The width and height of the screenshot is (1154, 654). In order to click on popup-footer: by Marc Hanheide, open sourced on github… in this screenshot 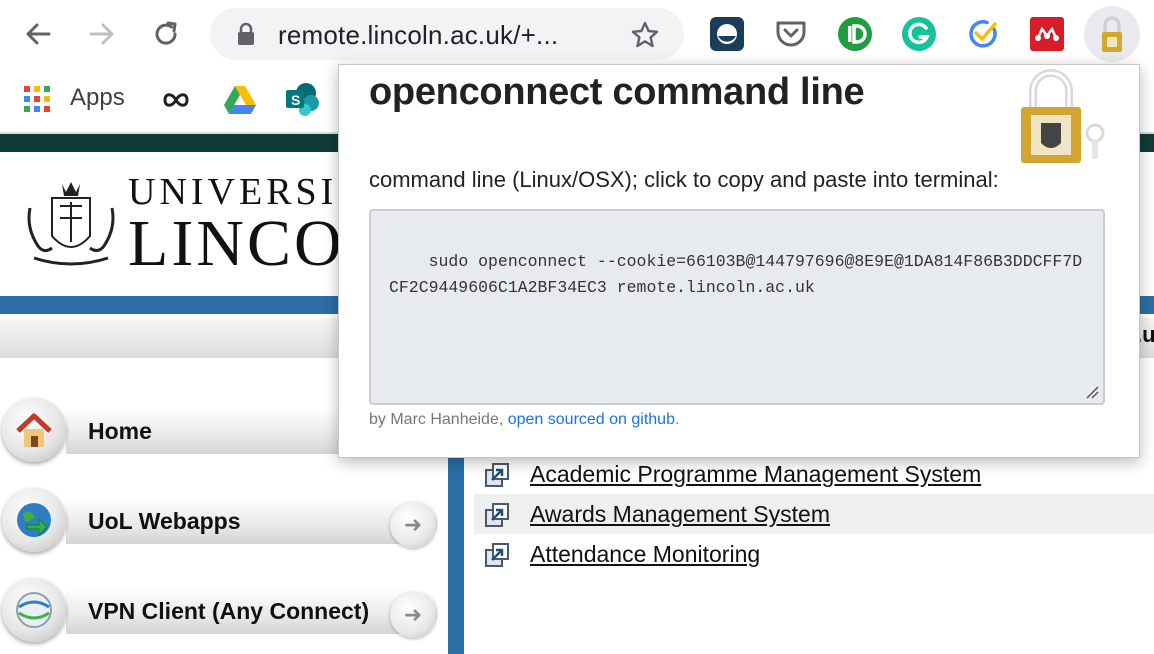, I will do `click(524, 420)`.